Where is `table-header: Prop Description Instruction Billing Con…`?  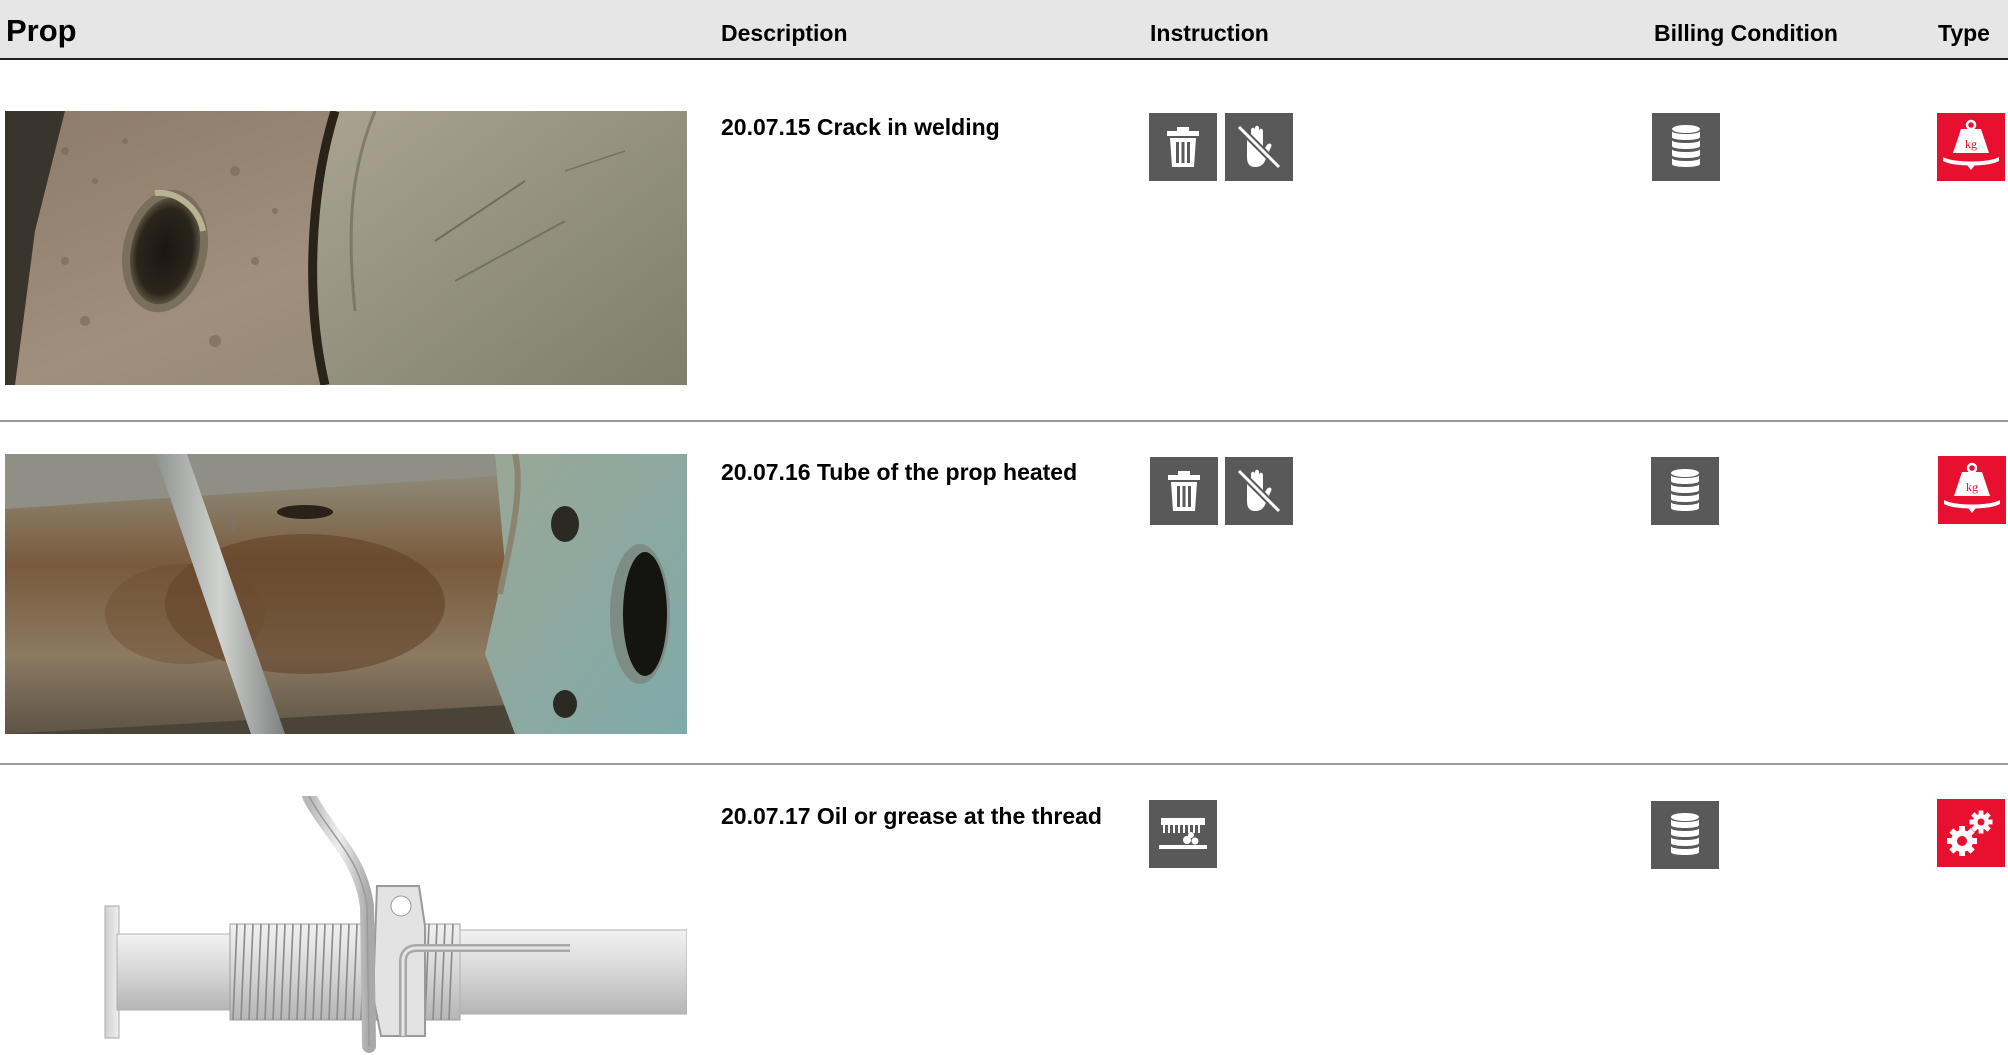
table-header: Prop Description Instruction Billing Con… is located at coordinates (1004, 30).